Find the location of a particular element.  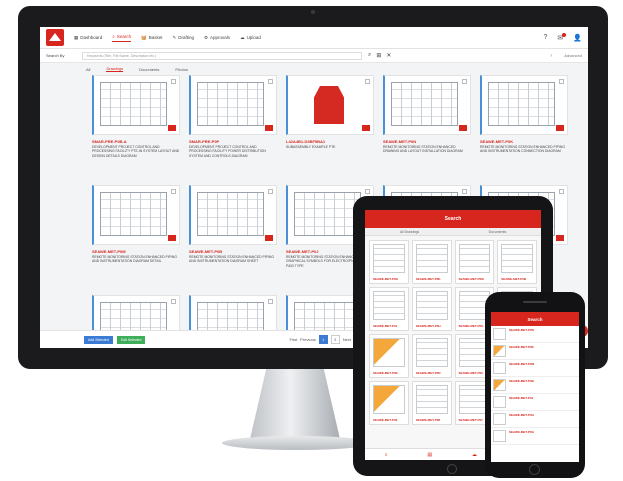

clear-icon: ✕ is located at coordinates (388, 55).